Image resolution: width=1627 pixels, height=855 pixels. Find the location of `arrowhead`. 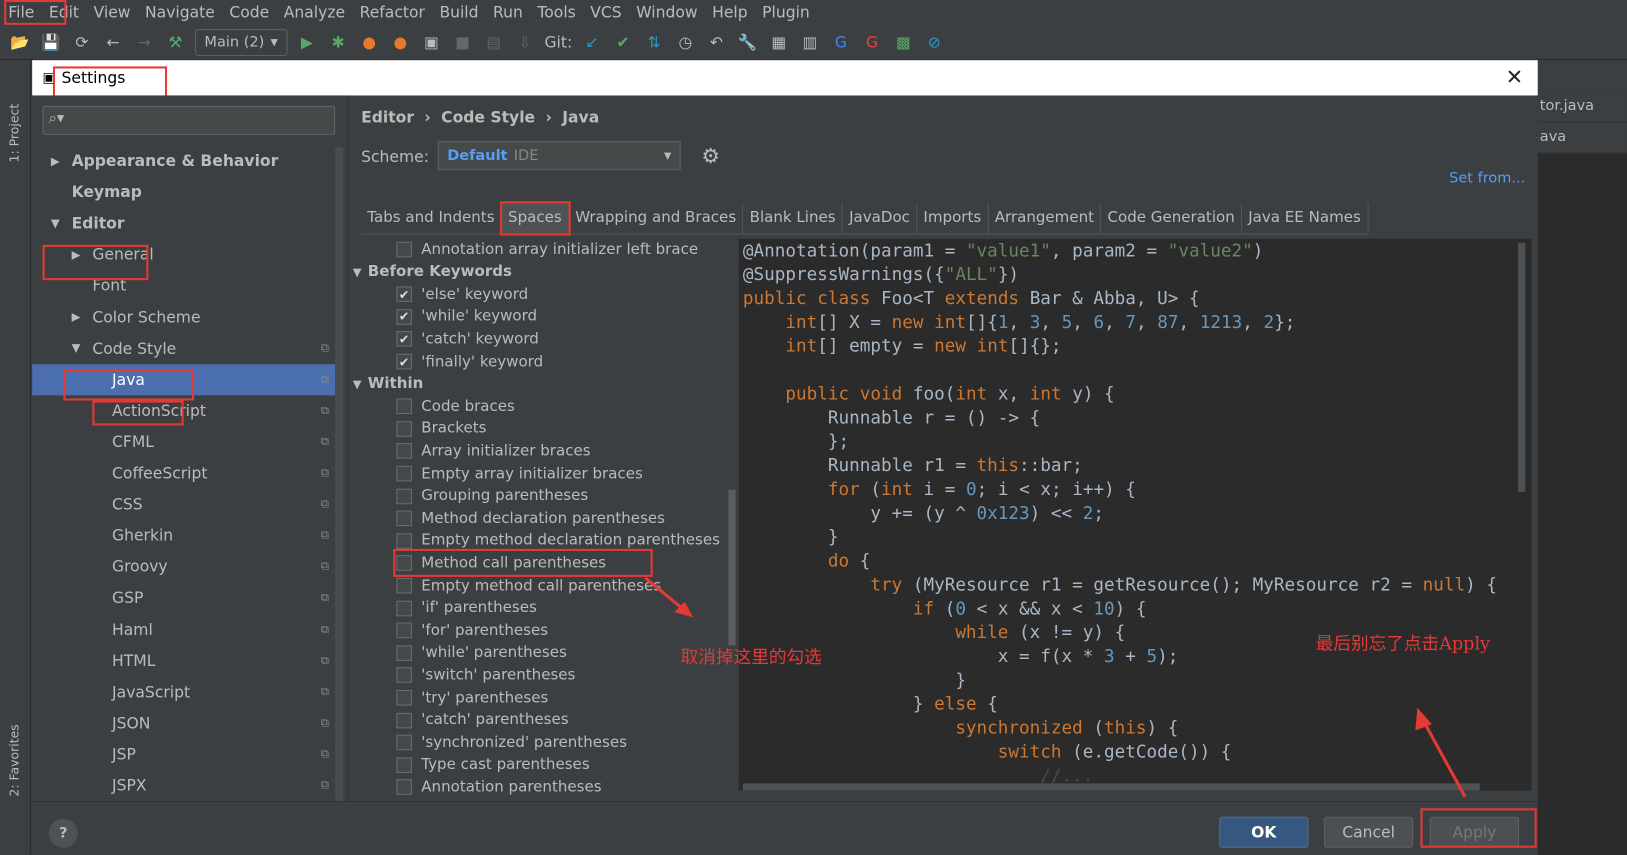

arrowhead is located at coordinates (1423, 719).